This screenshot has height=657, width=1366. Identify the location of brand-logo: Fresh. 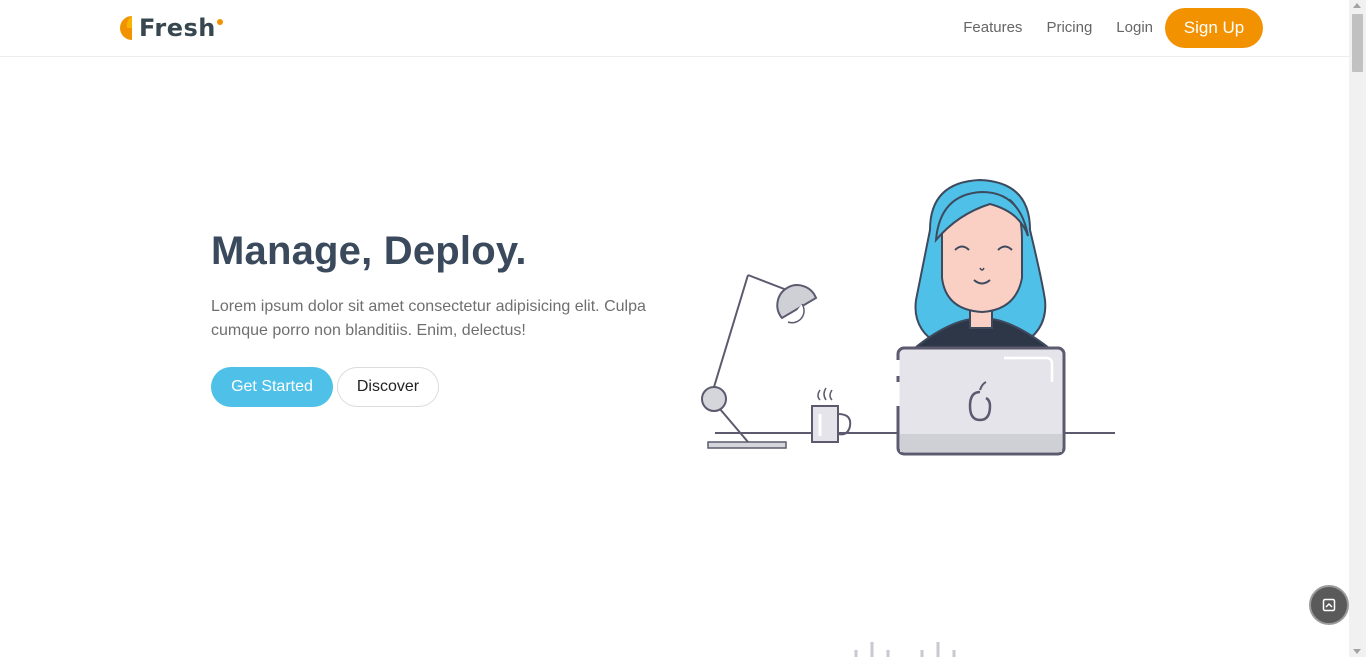
(170, 28).